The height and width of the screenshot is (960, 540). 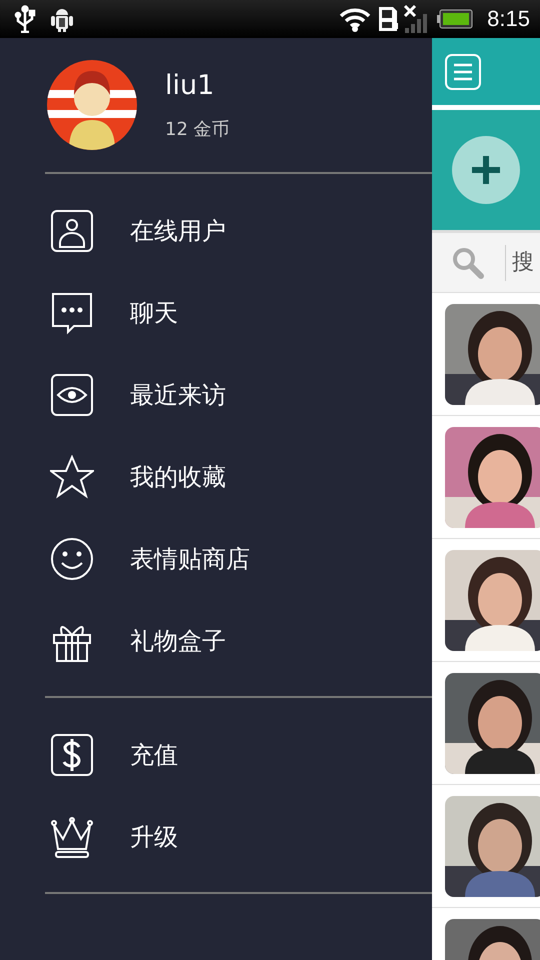 I want to click on eye-icon, so click(x=72, y=395).